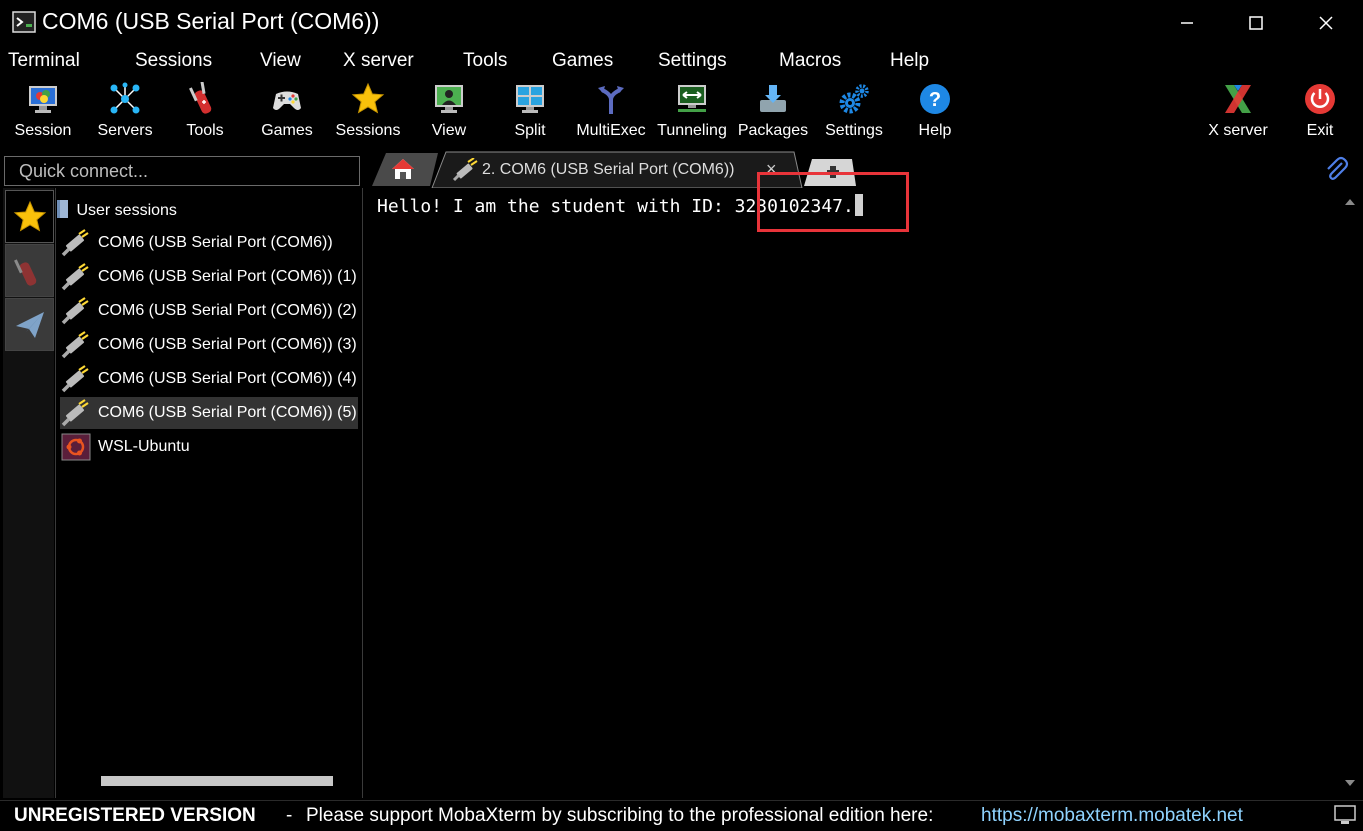  Describe the element at coordinates (280, 61) in the screenshot. I see `menu-view: View` at that location.